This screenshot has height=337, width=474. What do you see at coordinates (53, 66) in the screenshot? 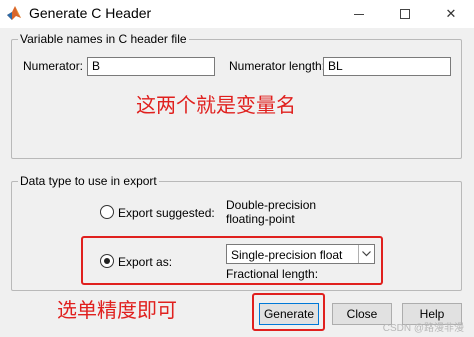
I see `numerator-label: Numerator:` at bounding box center [53, 66].